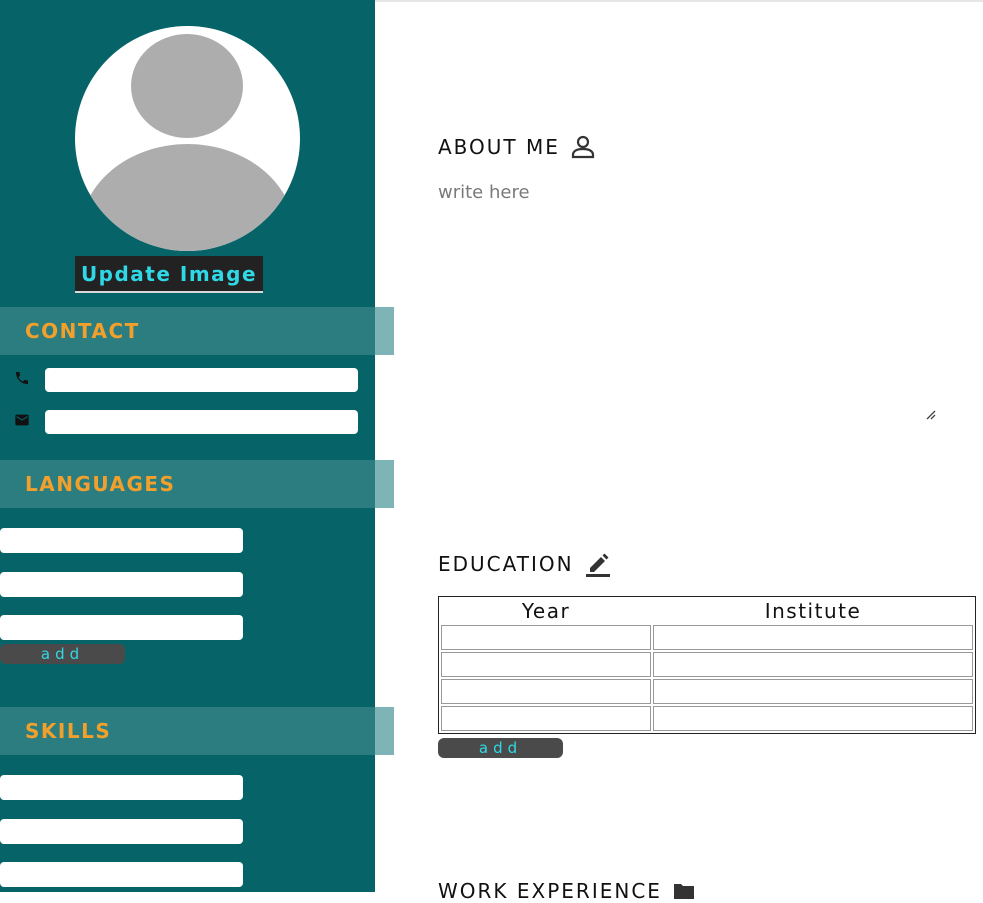 The height and width of the screenshot is (903, 983). I want to click on education-table: Year Institute, so click(707, 665).